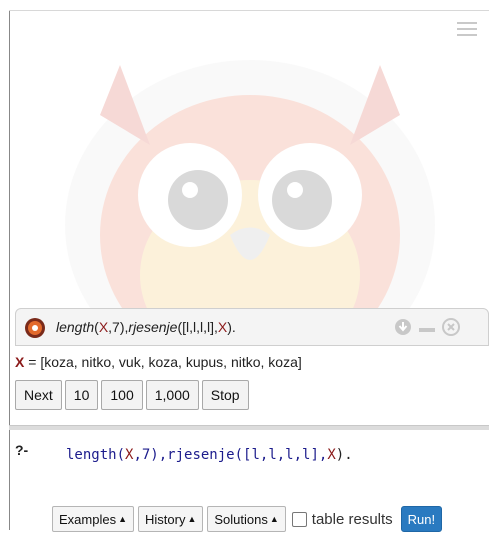  What do you see at coordinates (75, 327) in the screenshot?
I see `query-predicate-length: length` at bounding box center [75, 327].